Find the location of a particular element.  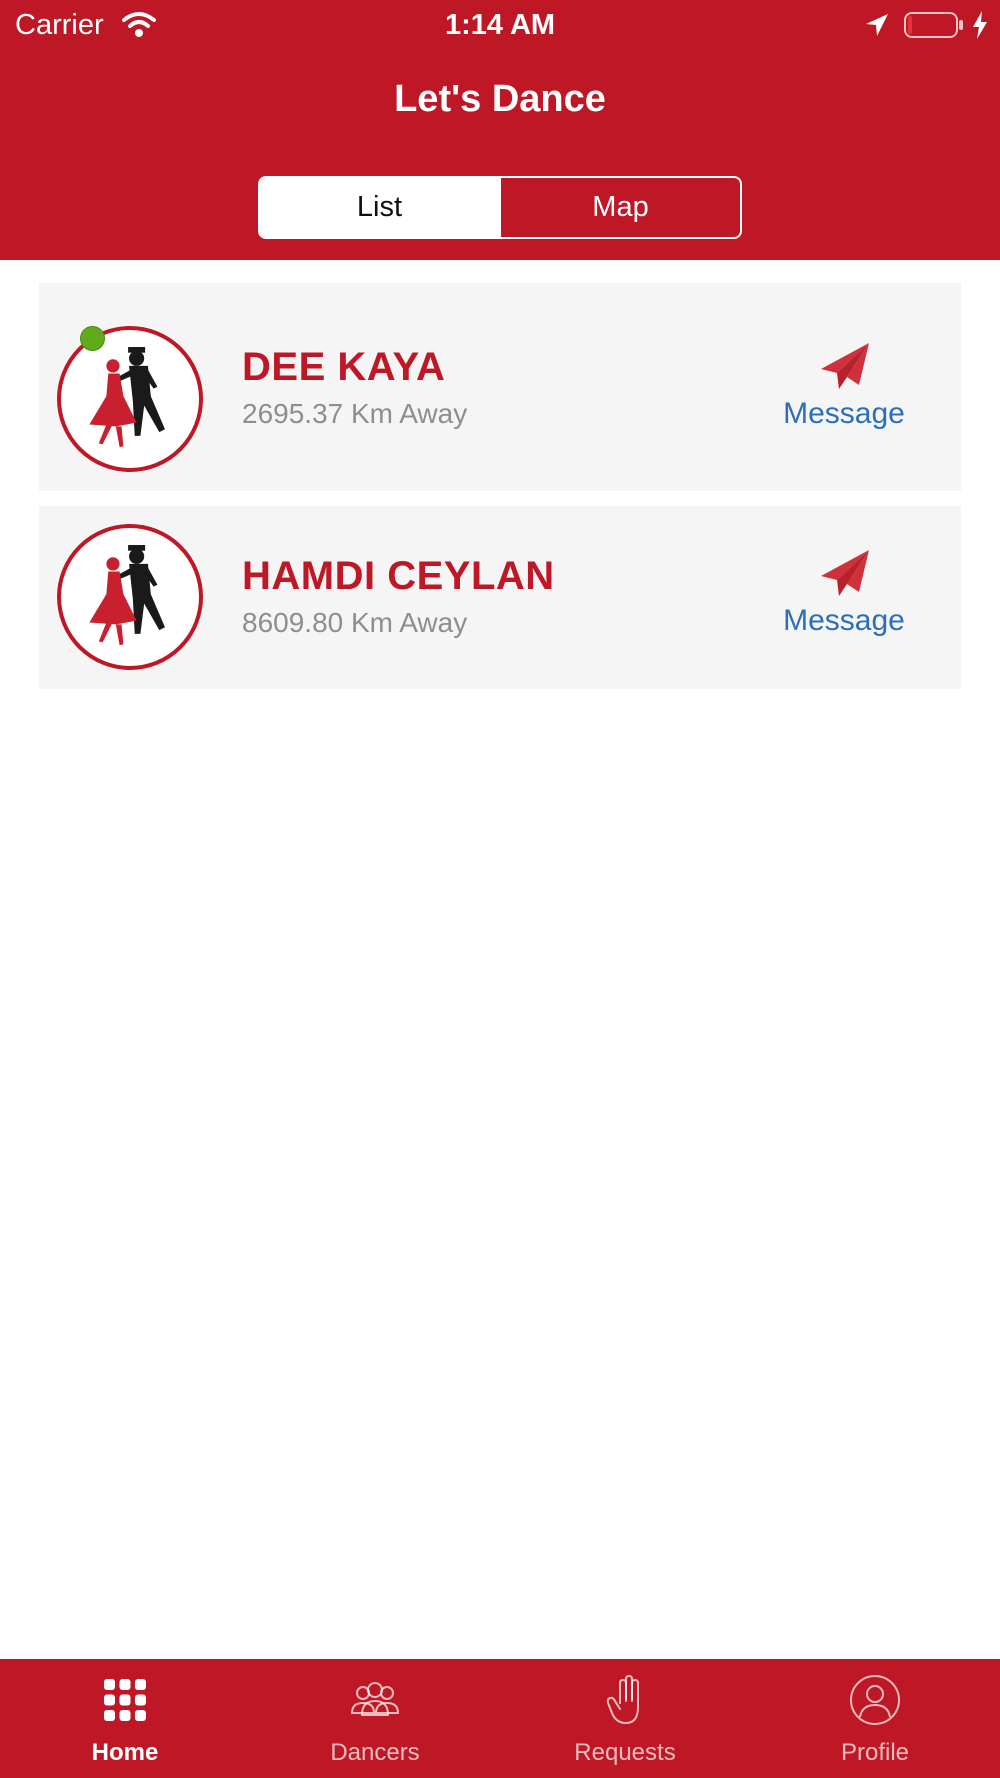

dancer-card: HAMDI CEYLAN 8609.80 Km Away Message is located at coordinates (500, 597).